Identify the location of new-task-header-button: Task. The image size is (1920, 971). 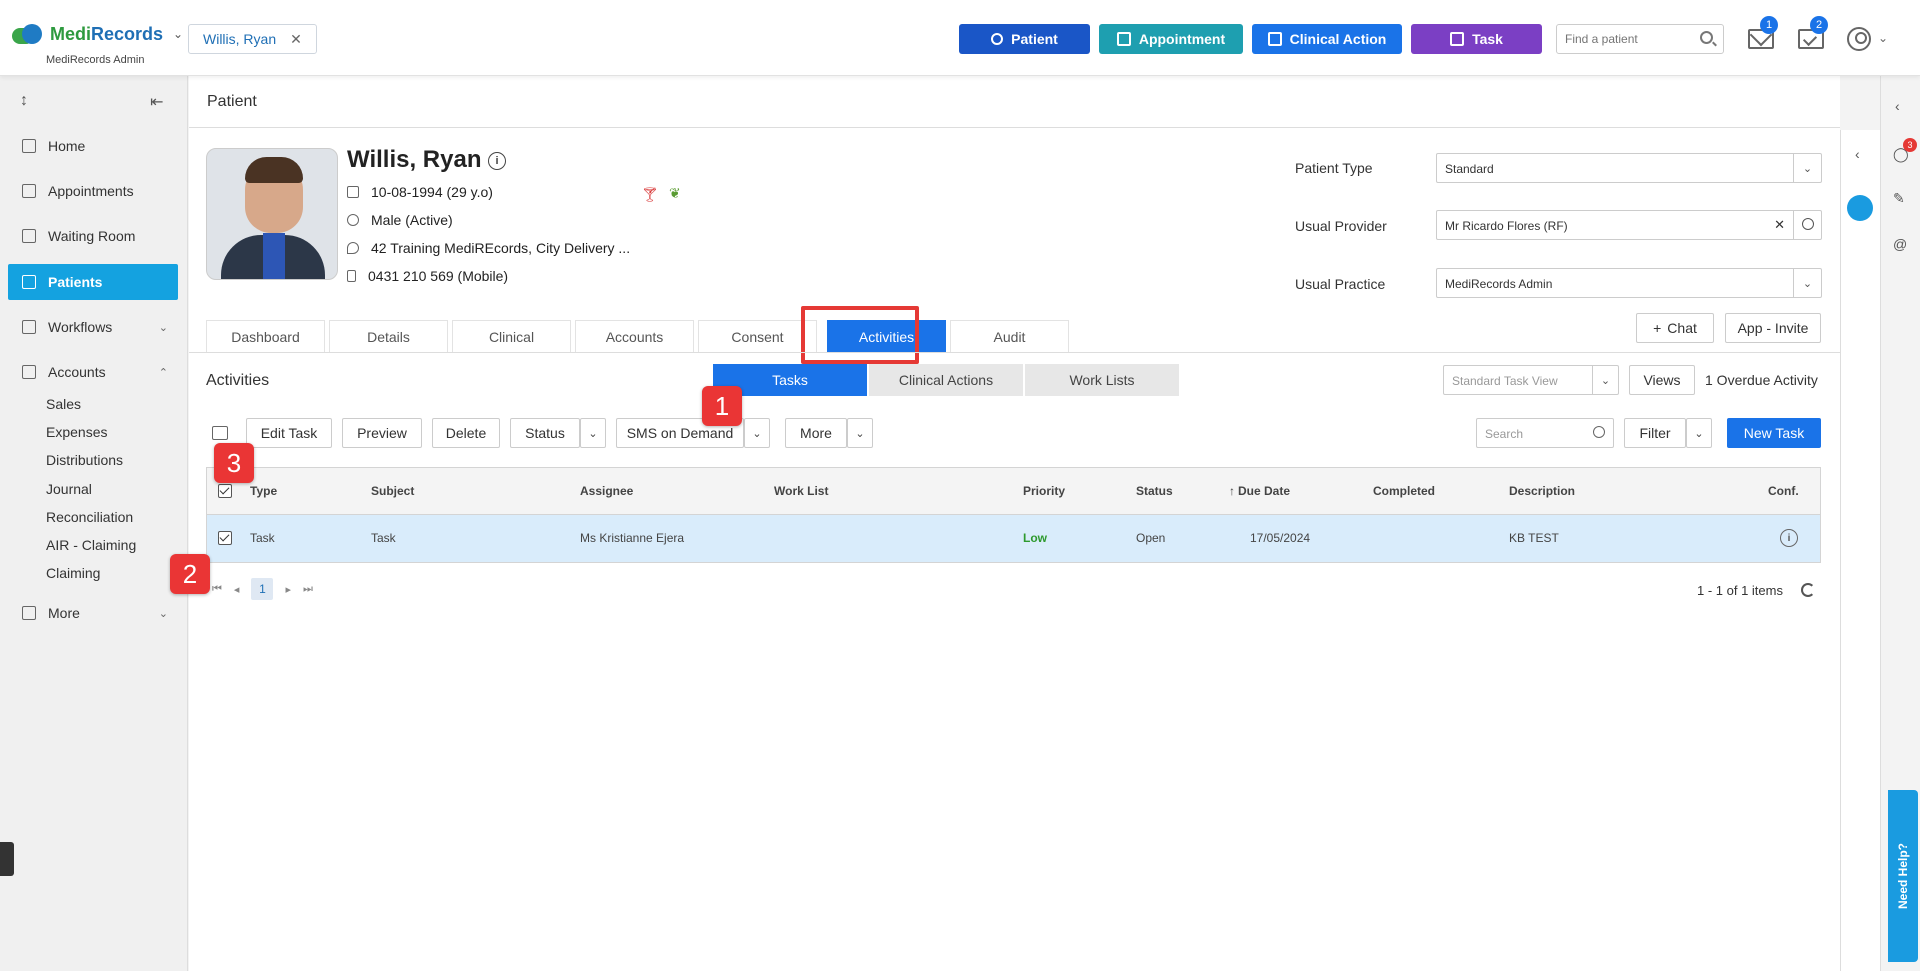
(1476, 39).